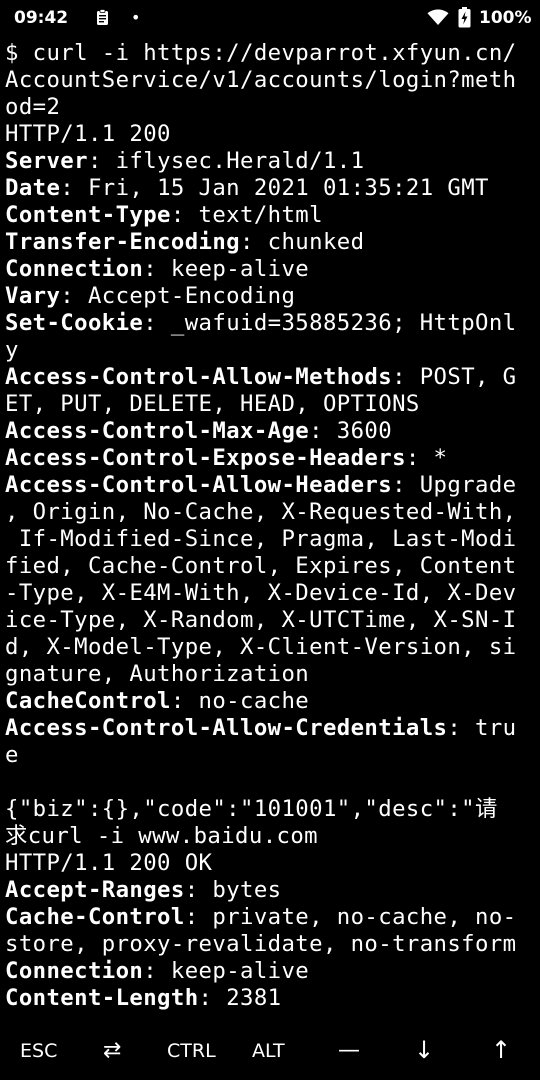 The image size is (540, 1080). Describe the element at coordinates (464, 20) in the screenshot. I see `battery-charging-icon` at that location.